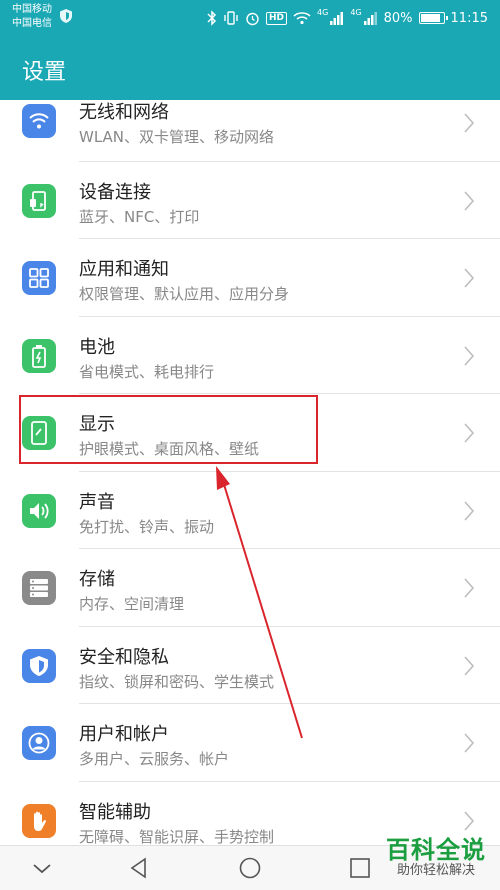  What do you see at coordinates (97, 579) in the screenshot?
I see `settings-item-title: 存储` at bounding box center [97, 579].